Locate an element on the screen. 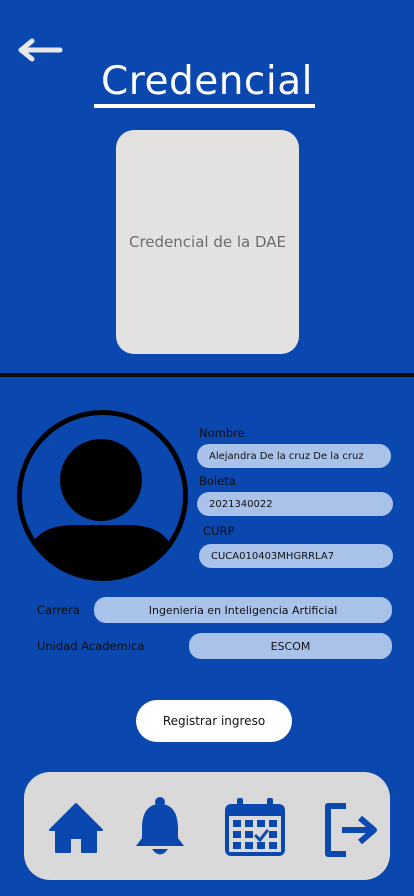 The height and width of the screenshot is (896, 414). avatar-icon is located at coordinates (102, 495).